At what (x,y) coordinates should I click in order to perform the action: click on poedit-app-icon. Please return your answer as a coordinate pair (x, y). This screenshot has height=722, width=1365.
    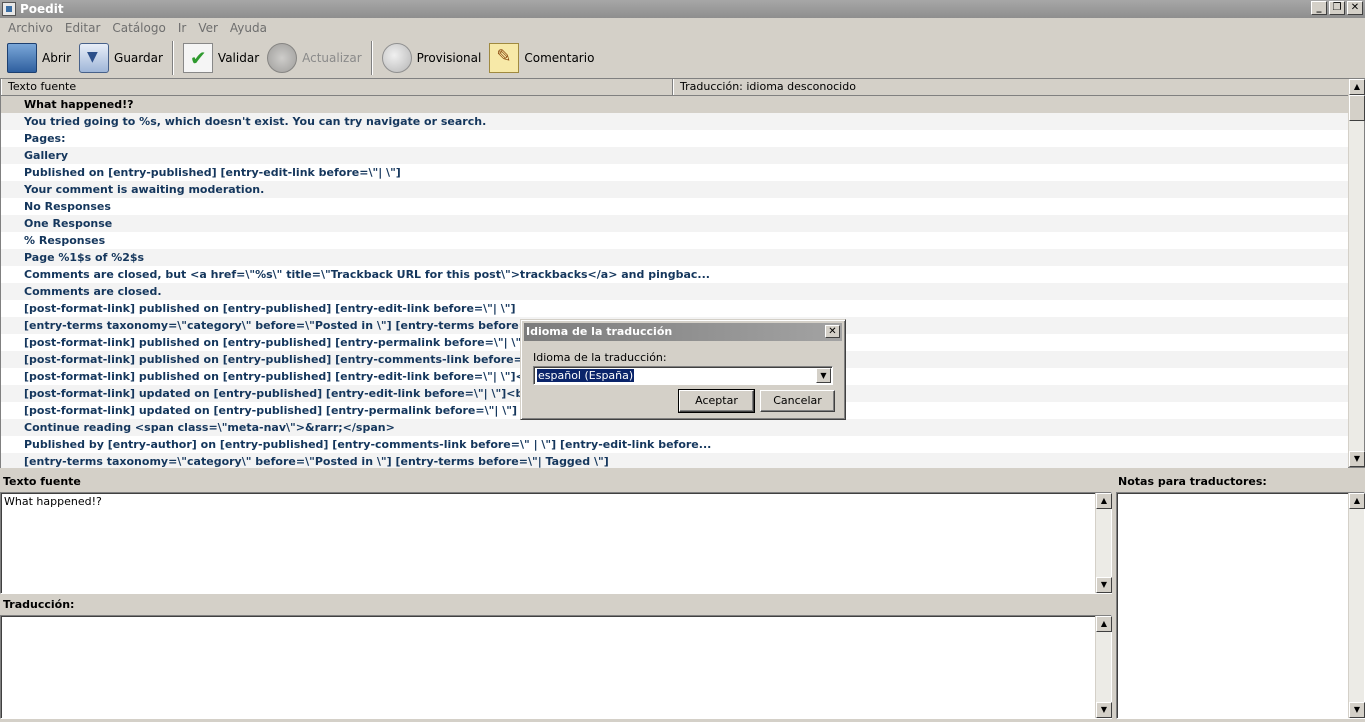
    Looking at the image, I should click on (9, 9).